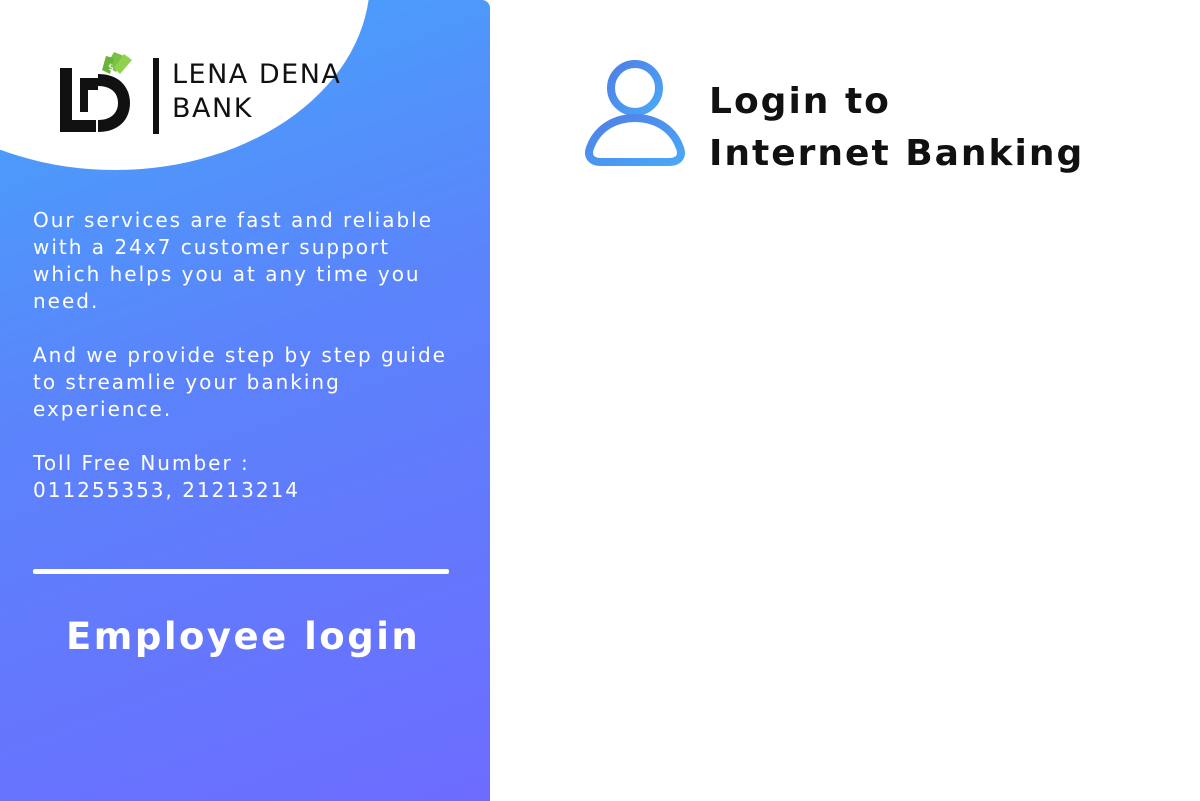 The image size is (1200, 801). I want to click on employee-login-link: Employee login, so click(243, 636).